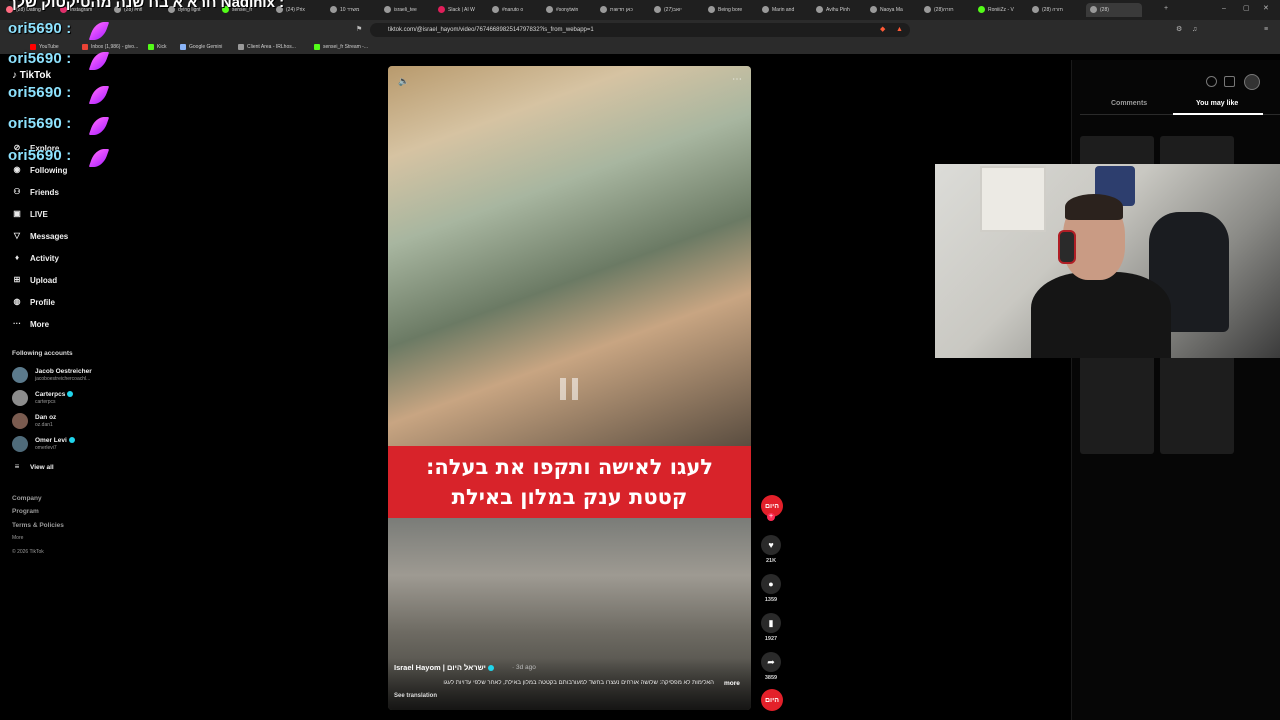  I want to click on see-translation-button: See translation, so click(415, 696).